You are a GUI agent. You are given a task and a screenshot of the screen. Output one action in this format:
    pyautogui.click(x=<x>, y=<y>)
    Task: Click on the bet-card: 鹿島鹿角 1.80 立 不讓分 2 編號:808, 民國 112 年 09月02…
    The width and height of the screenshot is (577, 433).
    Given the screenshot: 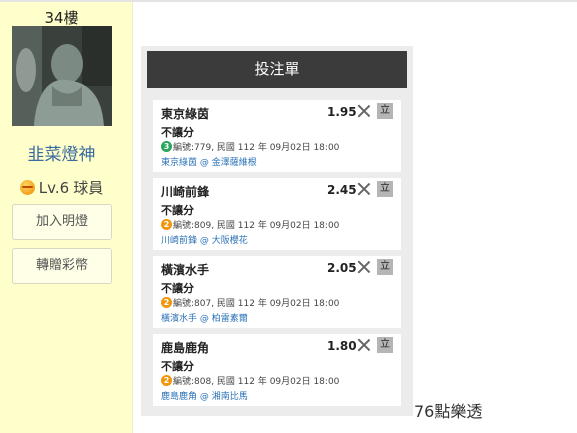 What is the action you would take?
    pyautogui.click(x=277, y=370)
    